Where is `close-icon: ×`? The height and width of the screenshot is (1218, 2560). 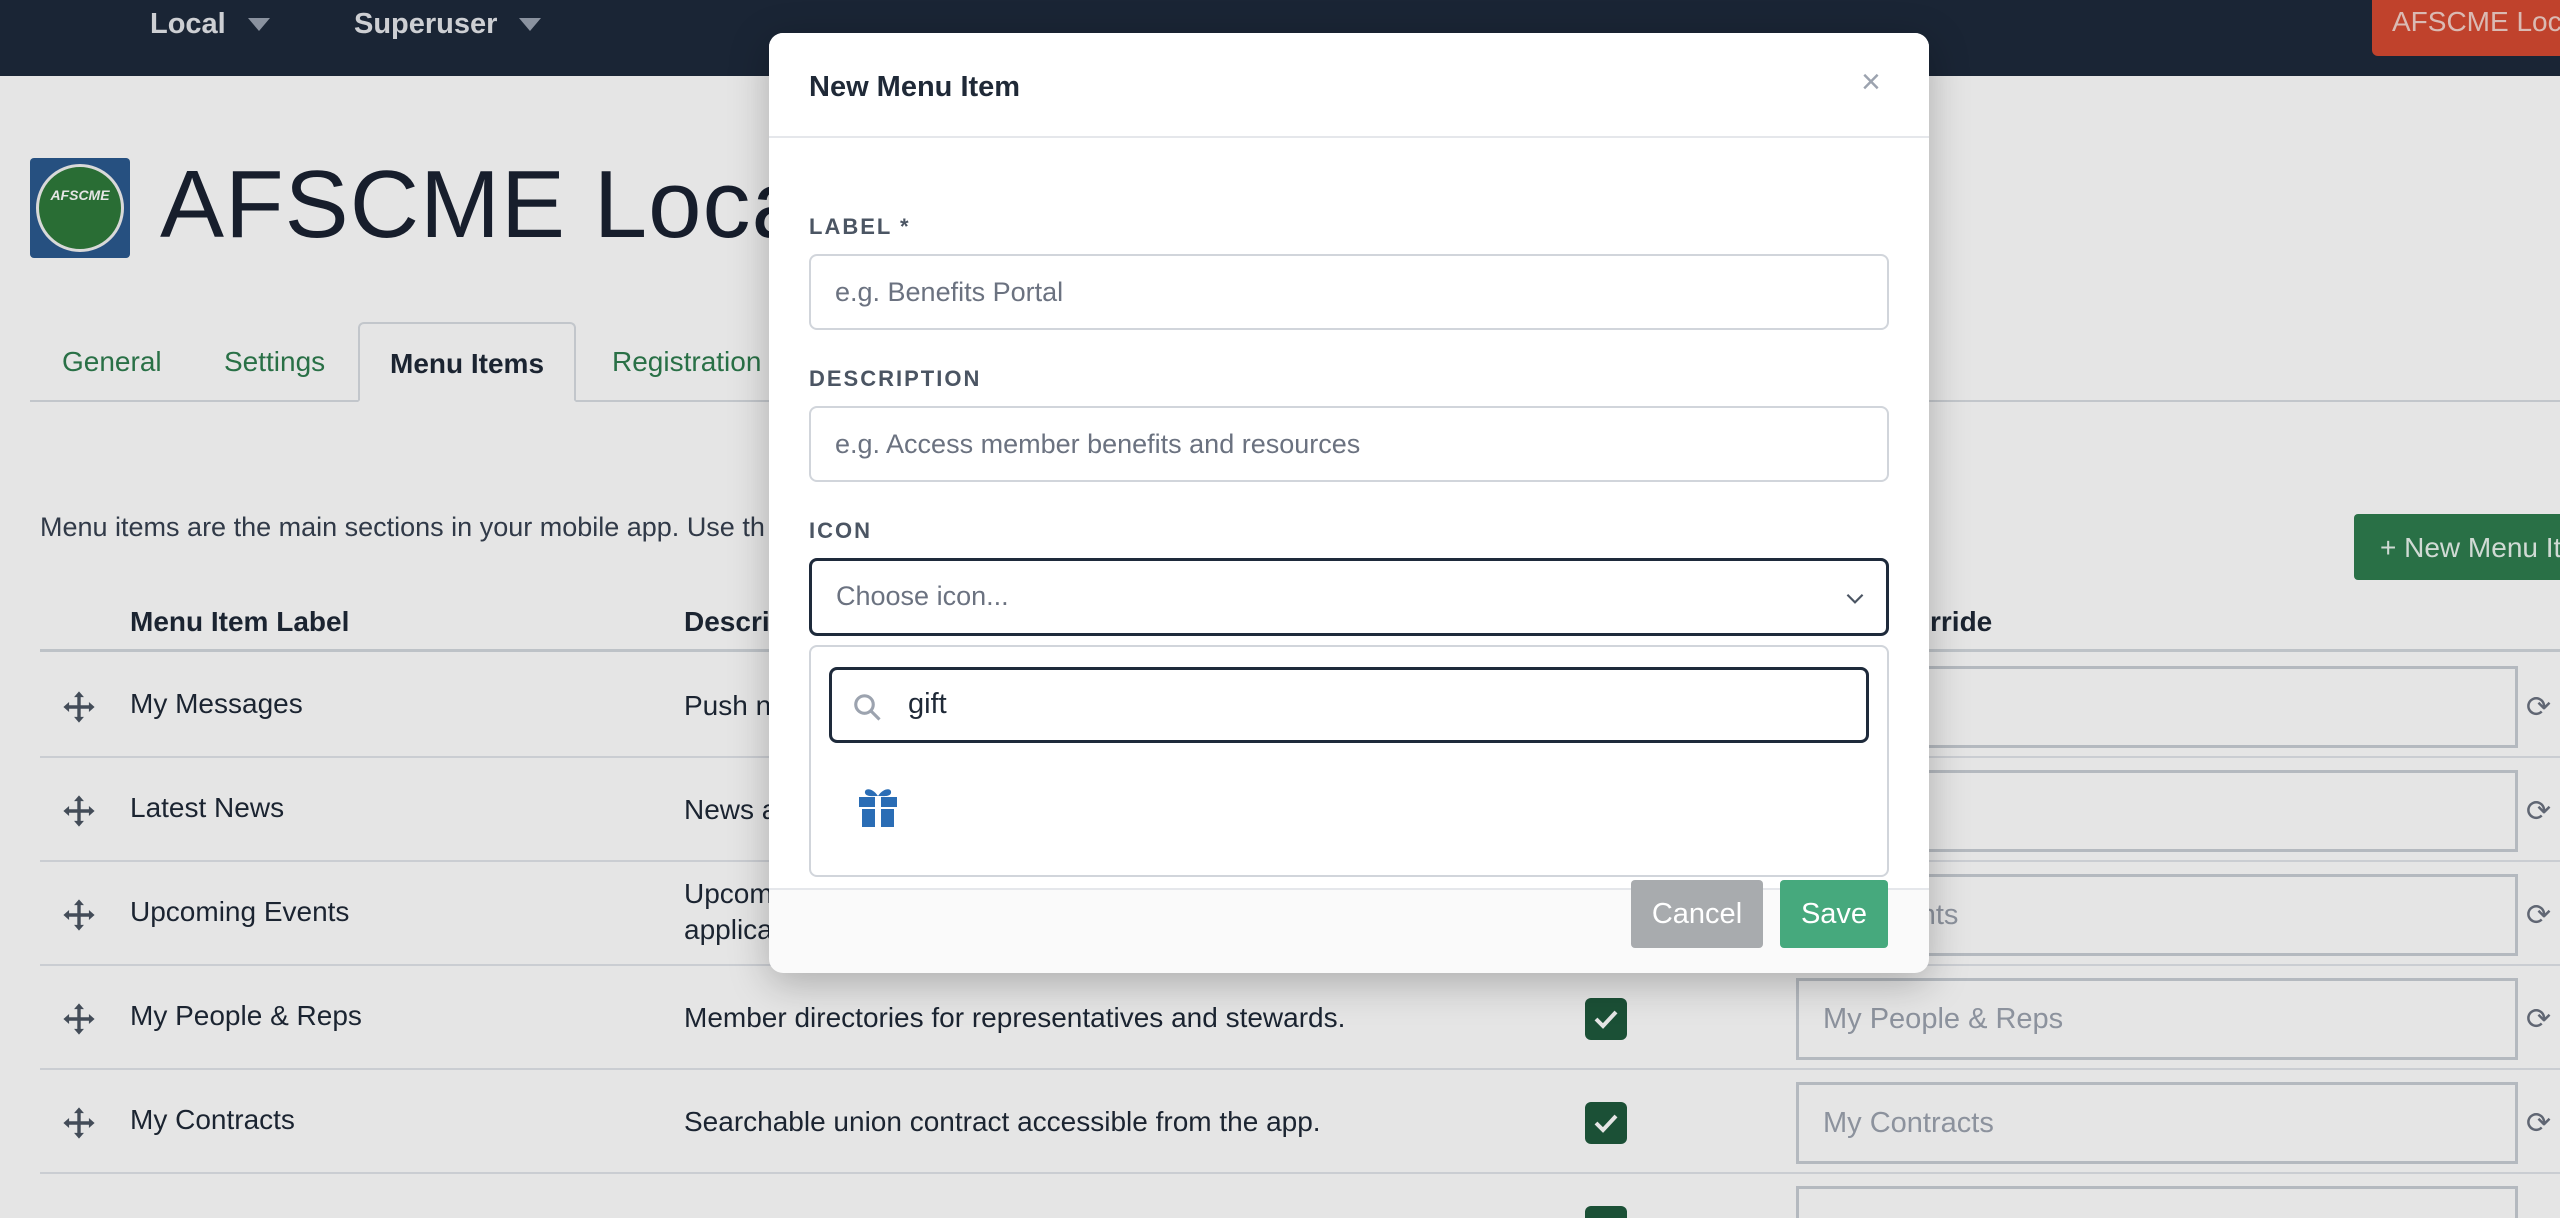
close-icon: × is located at coordinates (1871, 82).